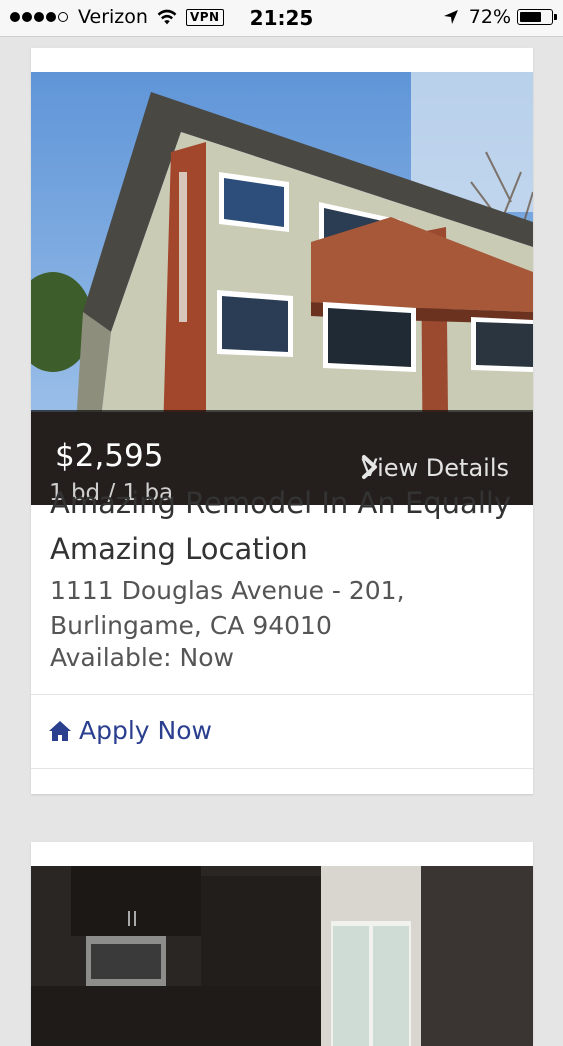 Image resolution: width=563 pixels, height=1046 pixels. I want to click on view-details-link: View Details, so click(440, 468).